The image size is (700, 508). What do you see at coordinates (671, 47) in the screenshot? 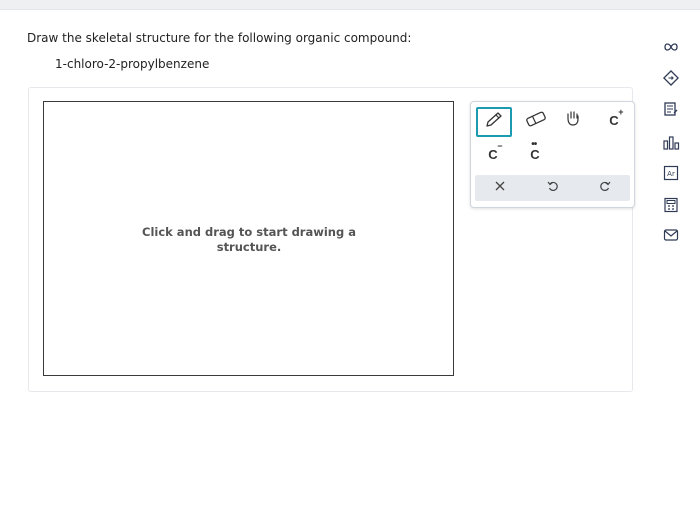
I see `infinity-icon` at bounding box center [671, 47].